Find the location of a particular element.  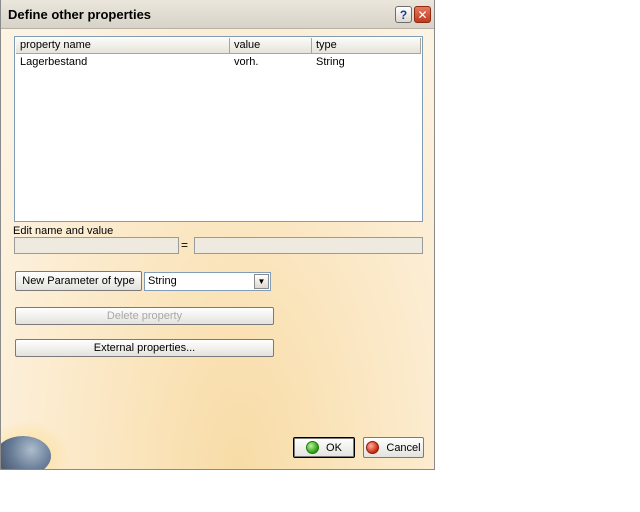

close-button: ✕ is located at coordinates (422, 14).